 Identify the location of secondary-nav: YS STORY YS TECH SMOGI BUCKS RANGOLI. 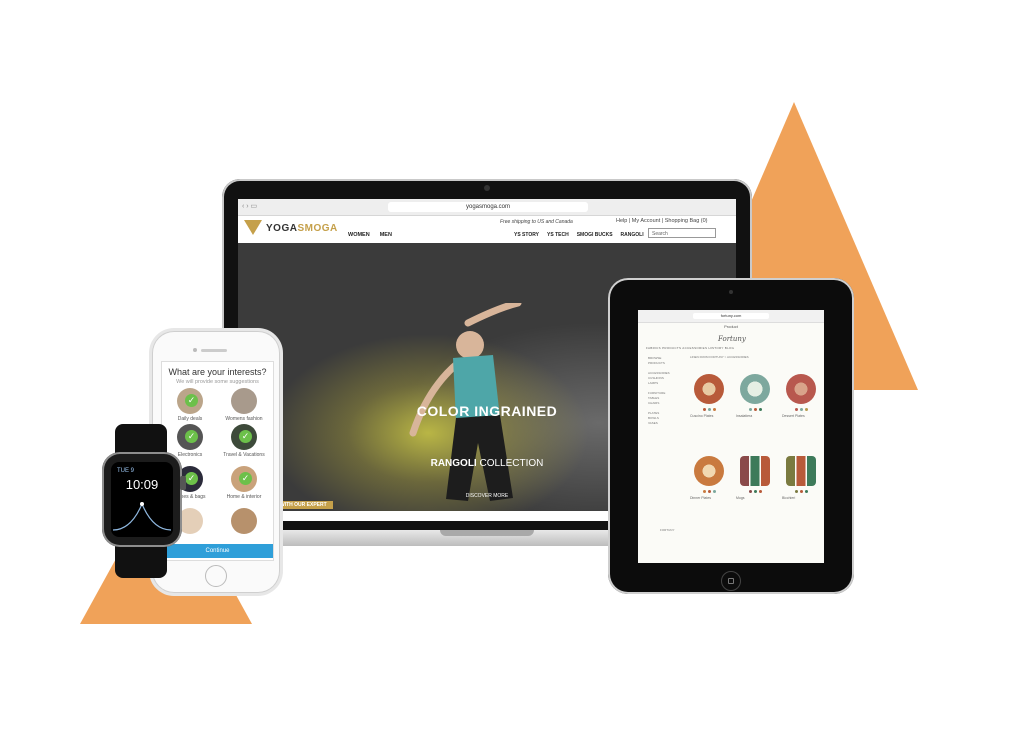
(579, 235).